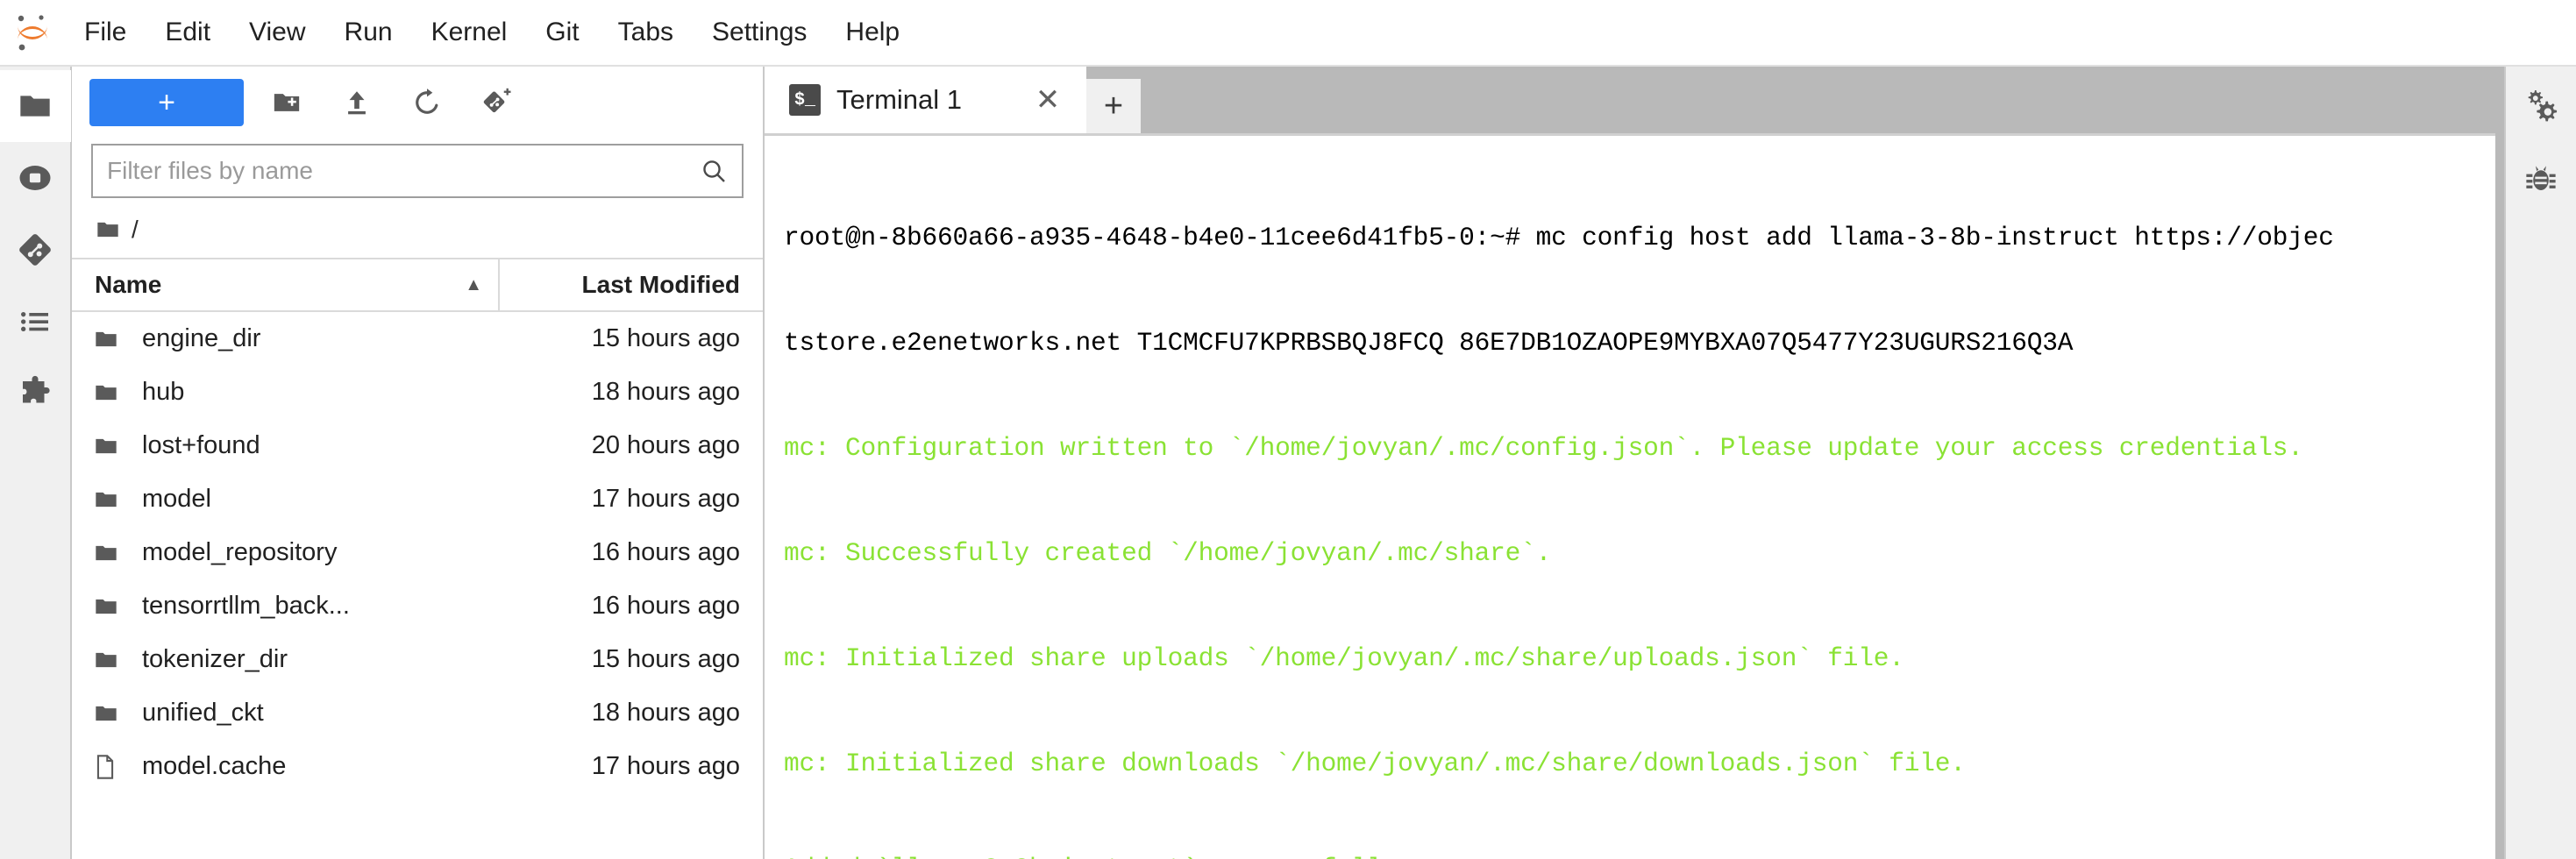 The image size is (2576, 859). Describe the element at coordinates (2499, 463) in the screenshot. I see `dock-right-gap` at that location.